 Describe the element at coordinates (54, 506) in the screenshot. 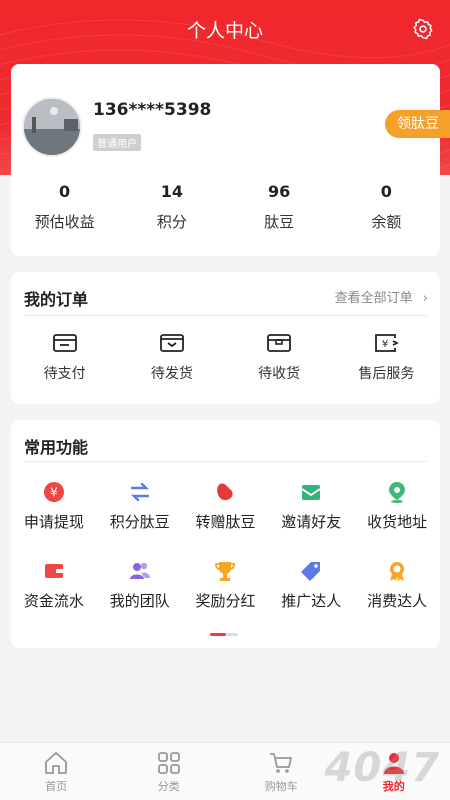

I see `func-withdraw: ¥ 申请提现` at that location.